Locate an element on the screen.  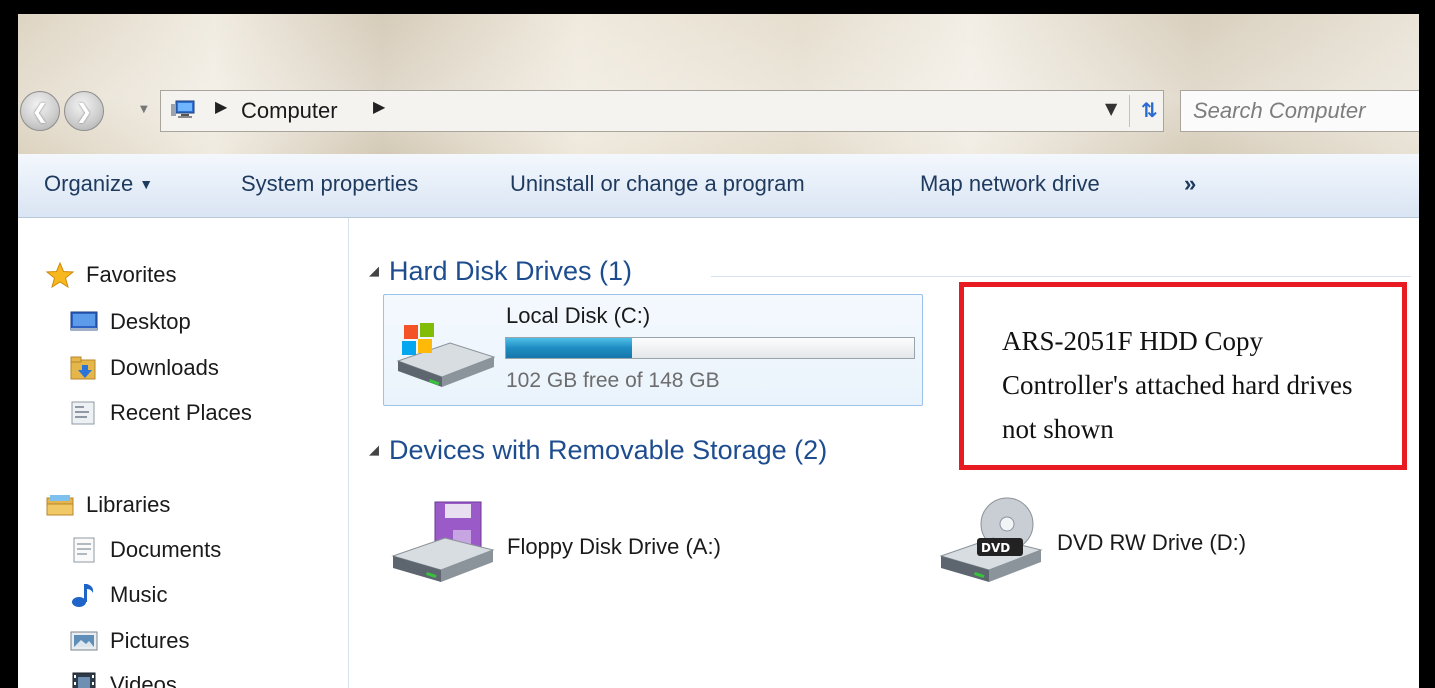
nav-music: Music is located at coordinates (118, 595).